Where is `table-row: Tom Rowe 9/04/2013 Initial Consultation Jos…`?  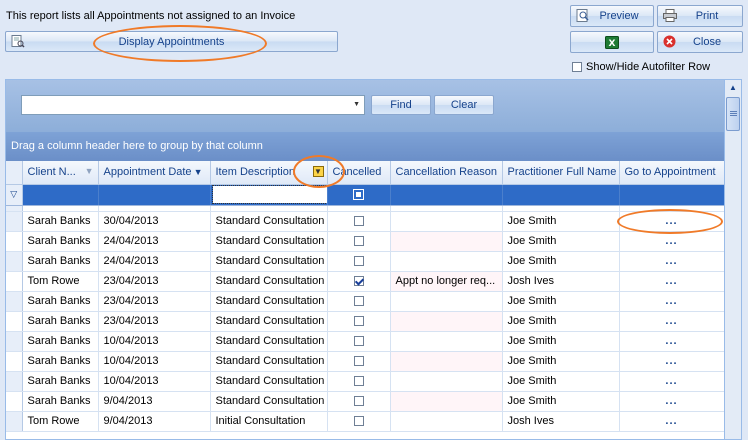 table-row: Tom Rowe 9/04/2013 Initial Consultation Jos… is located at coordinates (365, 421).